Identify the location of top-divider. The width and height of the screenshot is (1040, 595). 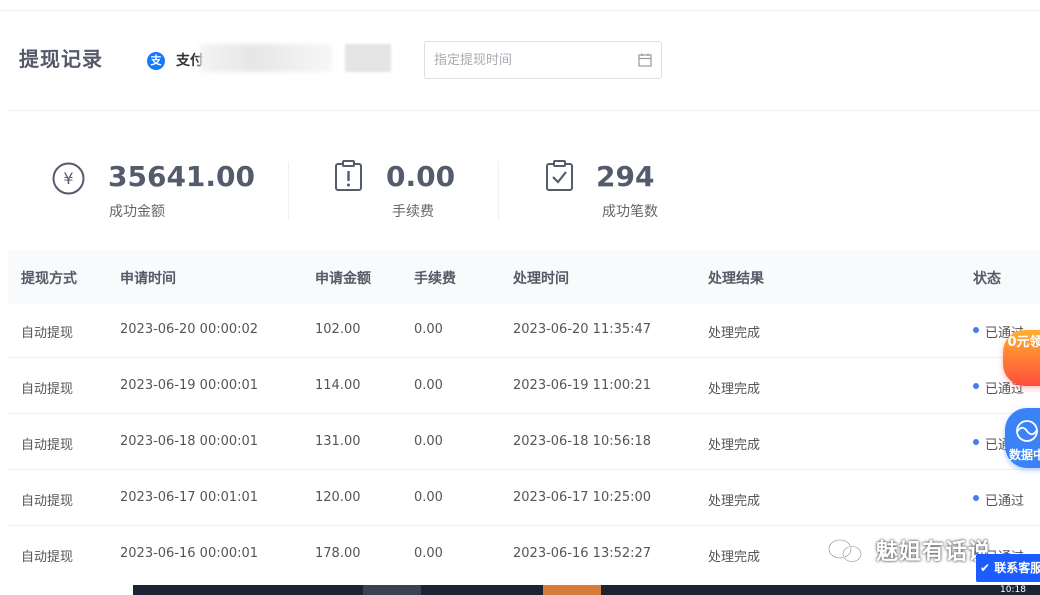
(520, 10).